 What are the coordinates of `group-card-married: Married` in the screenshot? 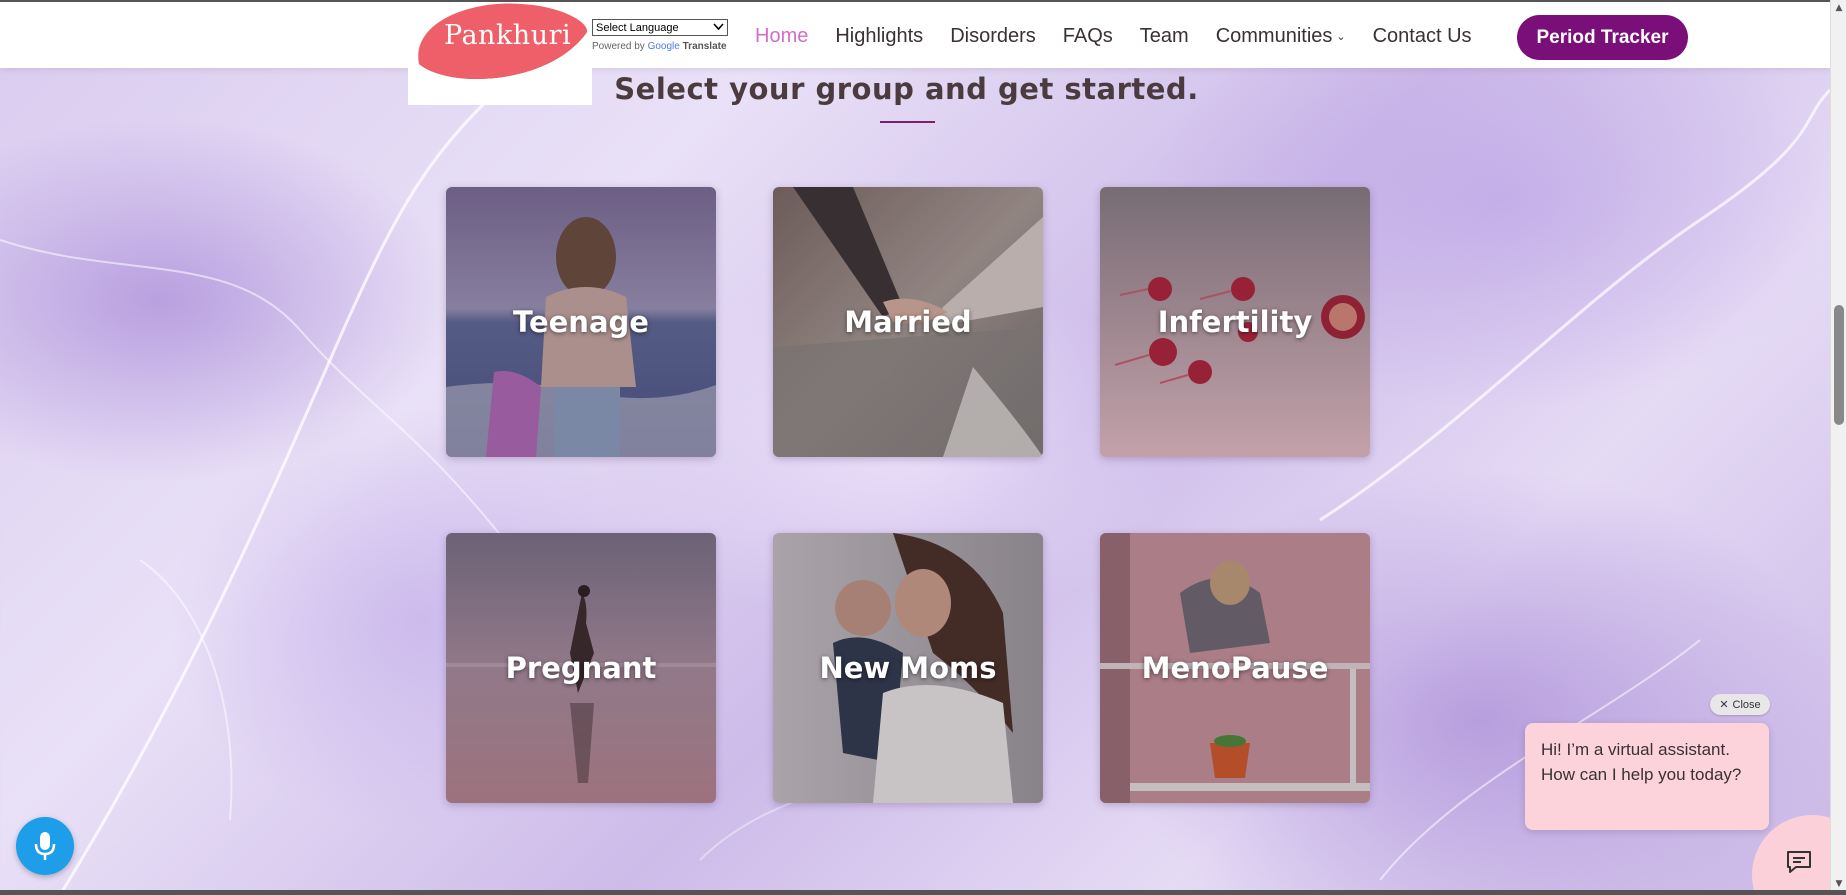 It's located at (908, 322).